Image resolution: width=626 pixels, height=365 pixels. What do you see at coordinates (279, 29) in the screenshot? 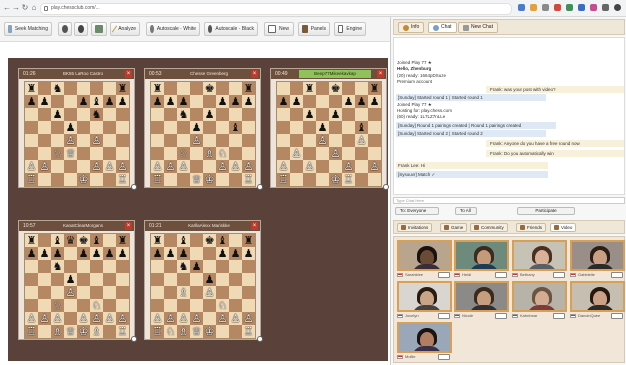
I see `new-window-button: New` at bounding box center [279, 29].